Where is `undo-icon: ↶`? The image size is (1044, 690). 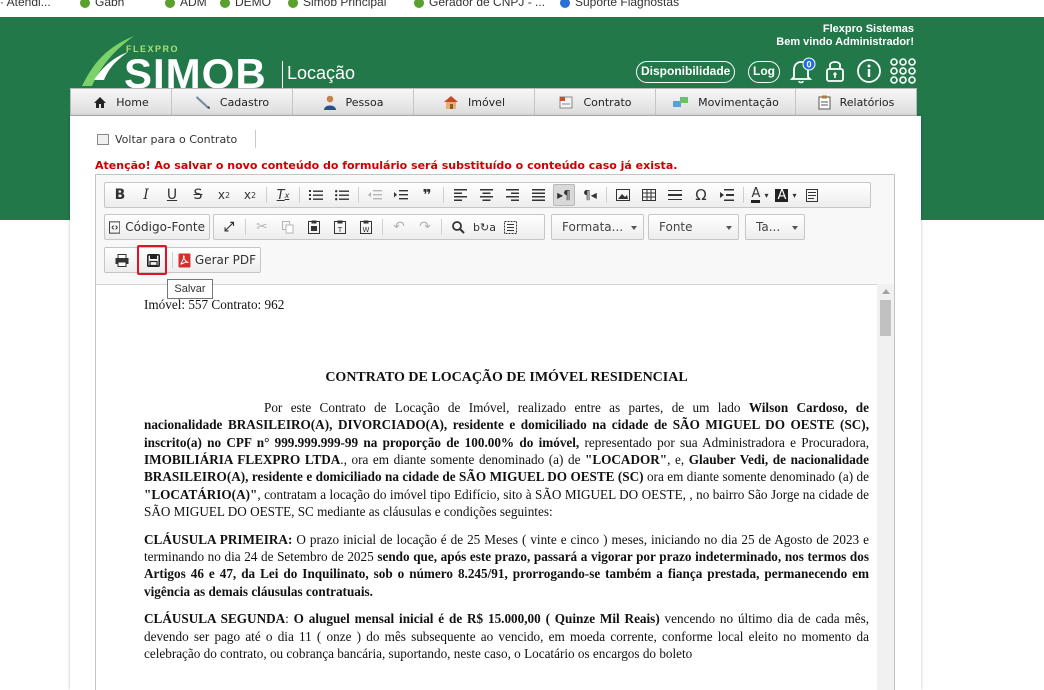
undo-icon: ↶ is located at coordinates (399, 227).